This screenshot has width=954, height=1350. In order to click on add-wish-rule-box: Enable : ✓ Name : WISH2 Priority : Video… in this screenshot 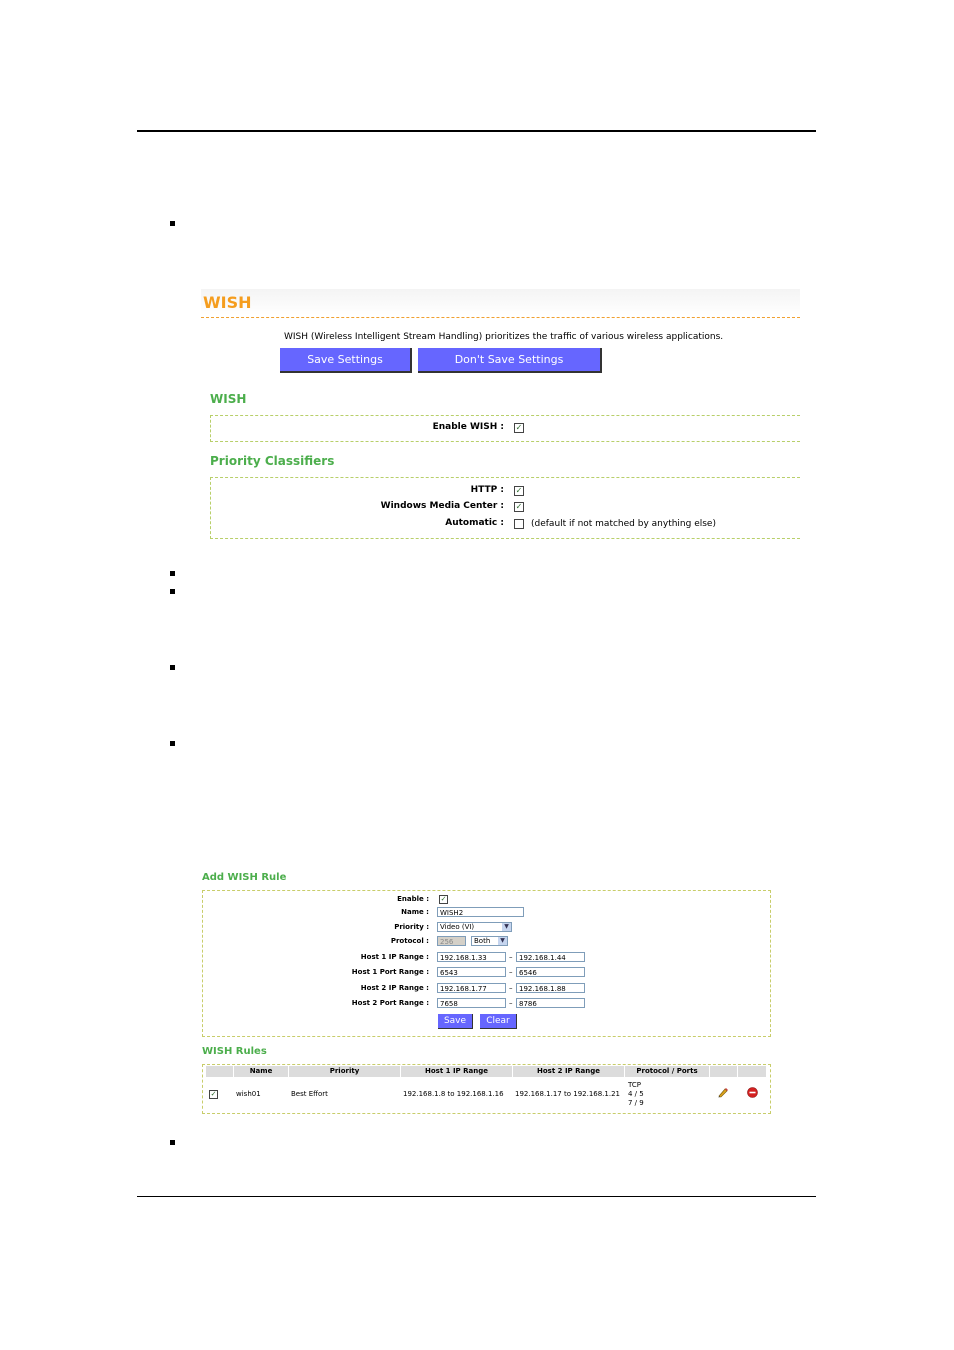, I will do `click(486, 963)`.